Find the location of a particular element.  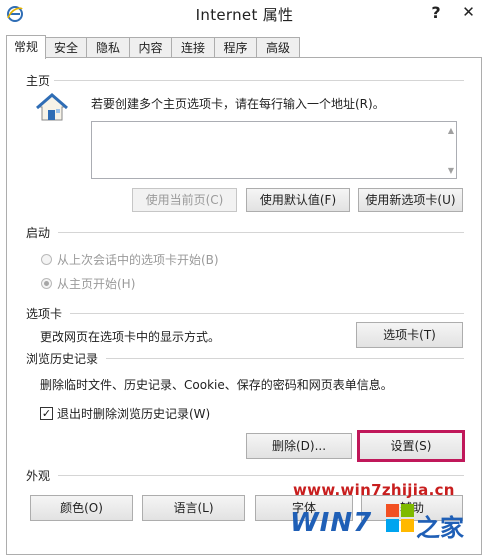

checkmark-icon: ✓ is located at coordinates (46, 413).